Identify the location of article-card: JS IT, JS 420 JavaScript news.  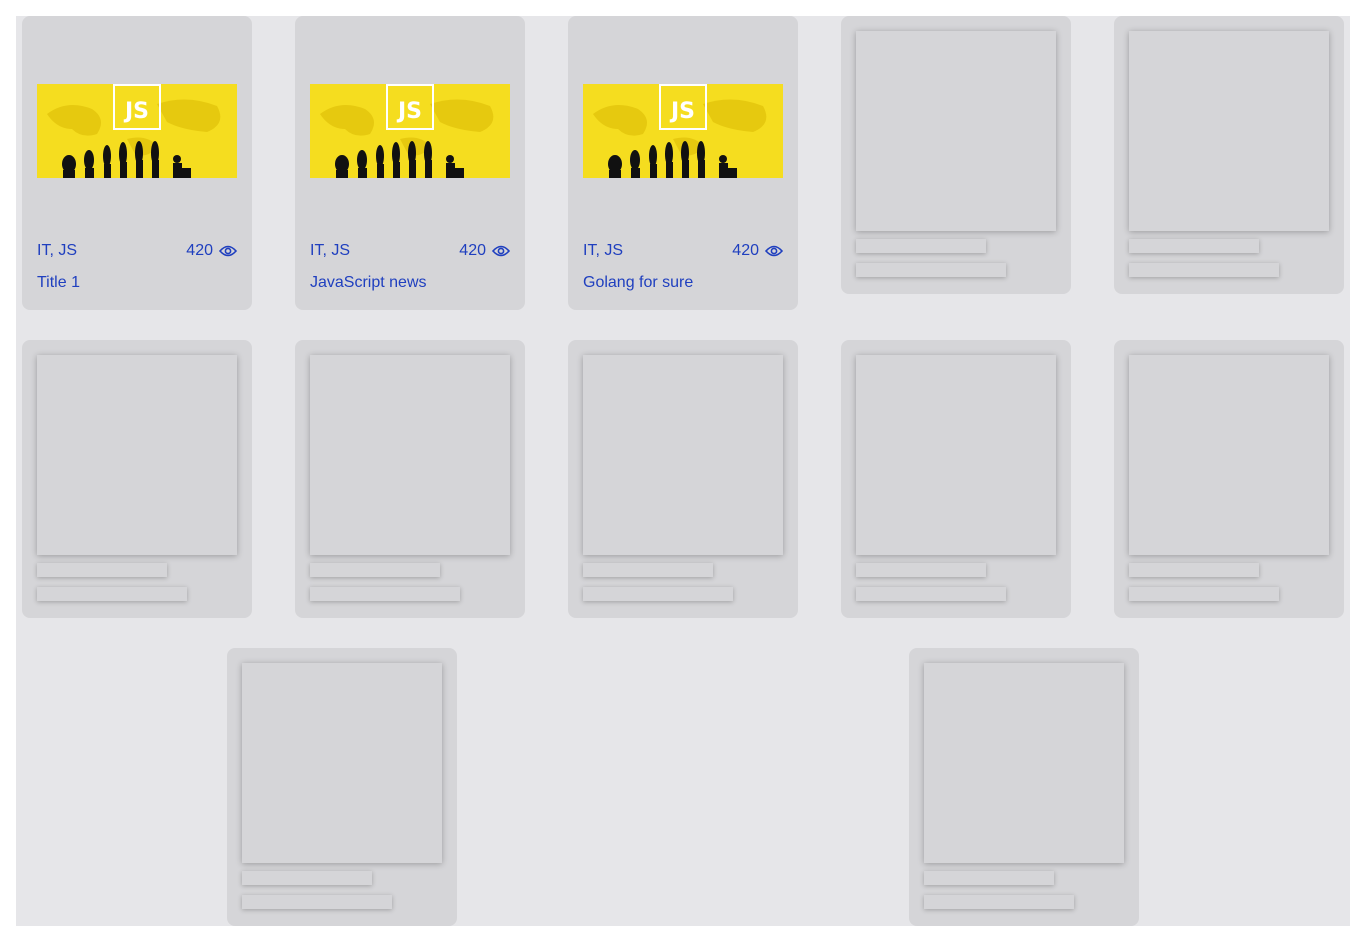
(410, 163).